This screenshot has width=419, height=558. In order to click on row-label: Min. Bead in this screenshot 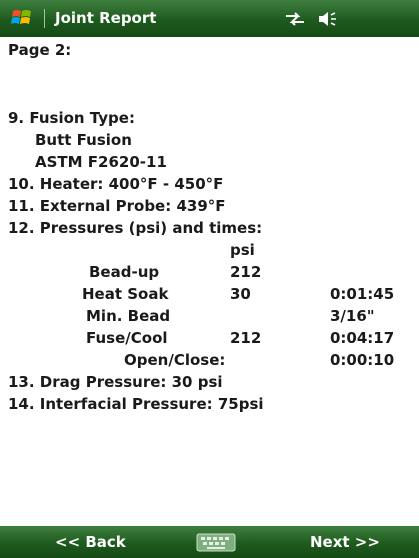, I will do `click(128, 316)`.